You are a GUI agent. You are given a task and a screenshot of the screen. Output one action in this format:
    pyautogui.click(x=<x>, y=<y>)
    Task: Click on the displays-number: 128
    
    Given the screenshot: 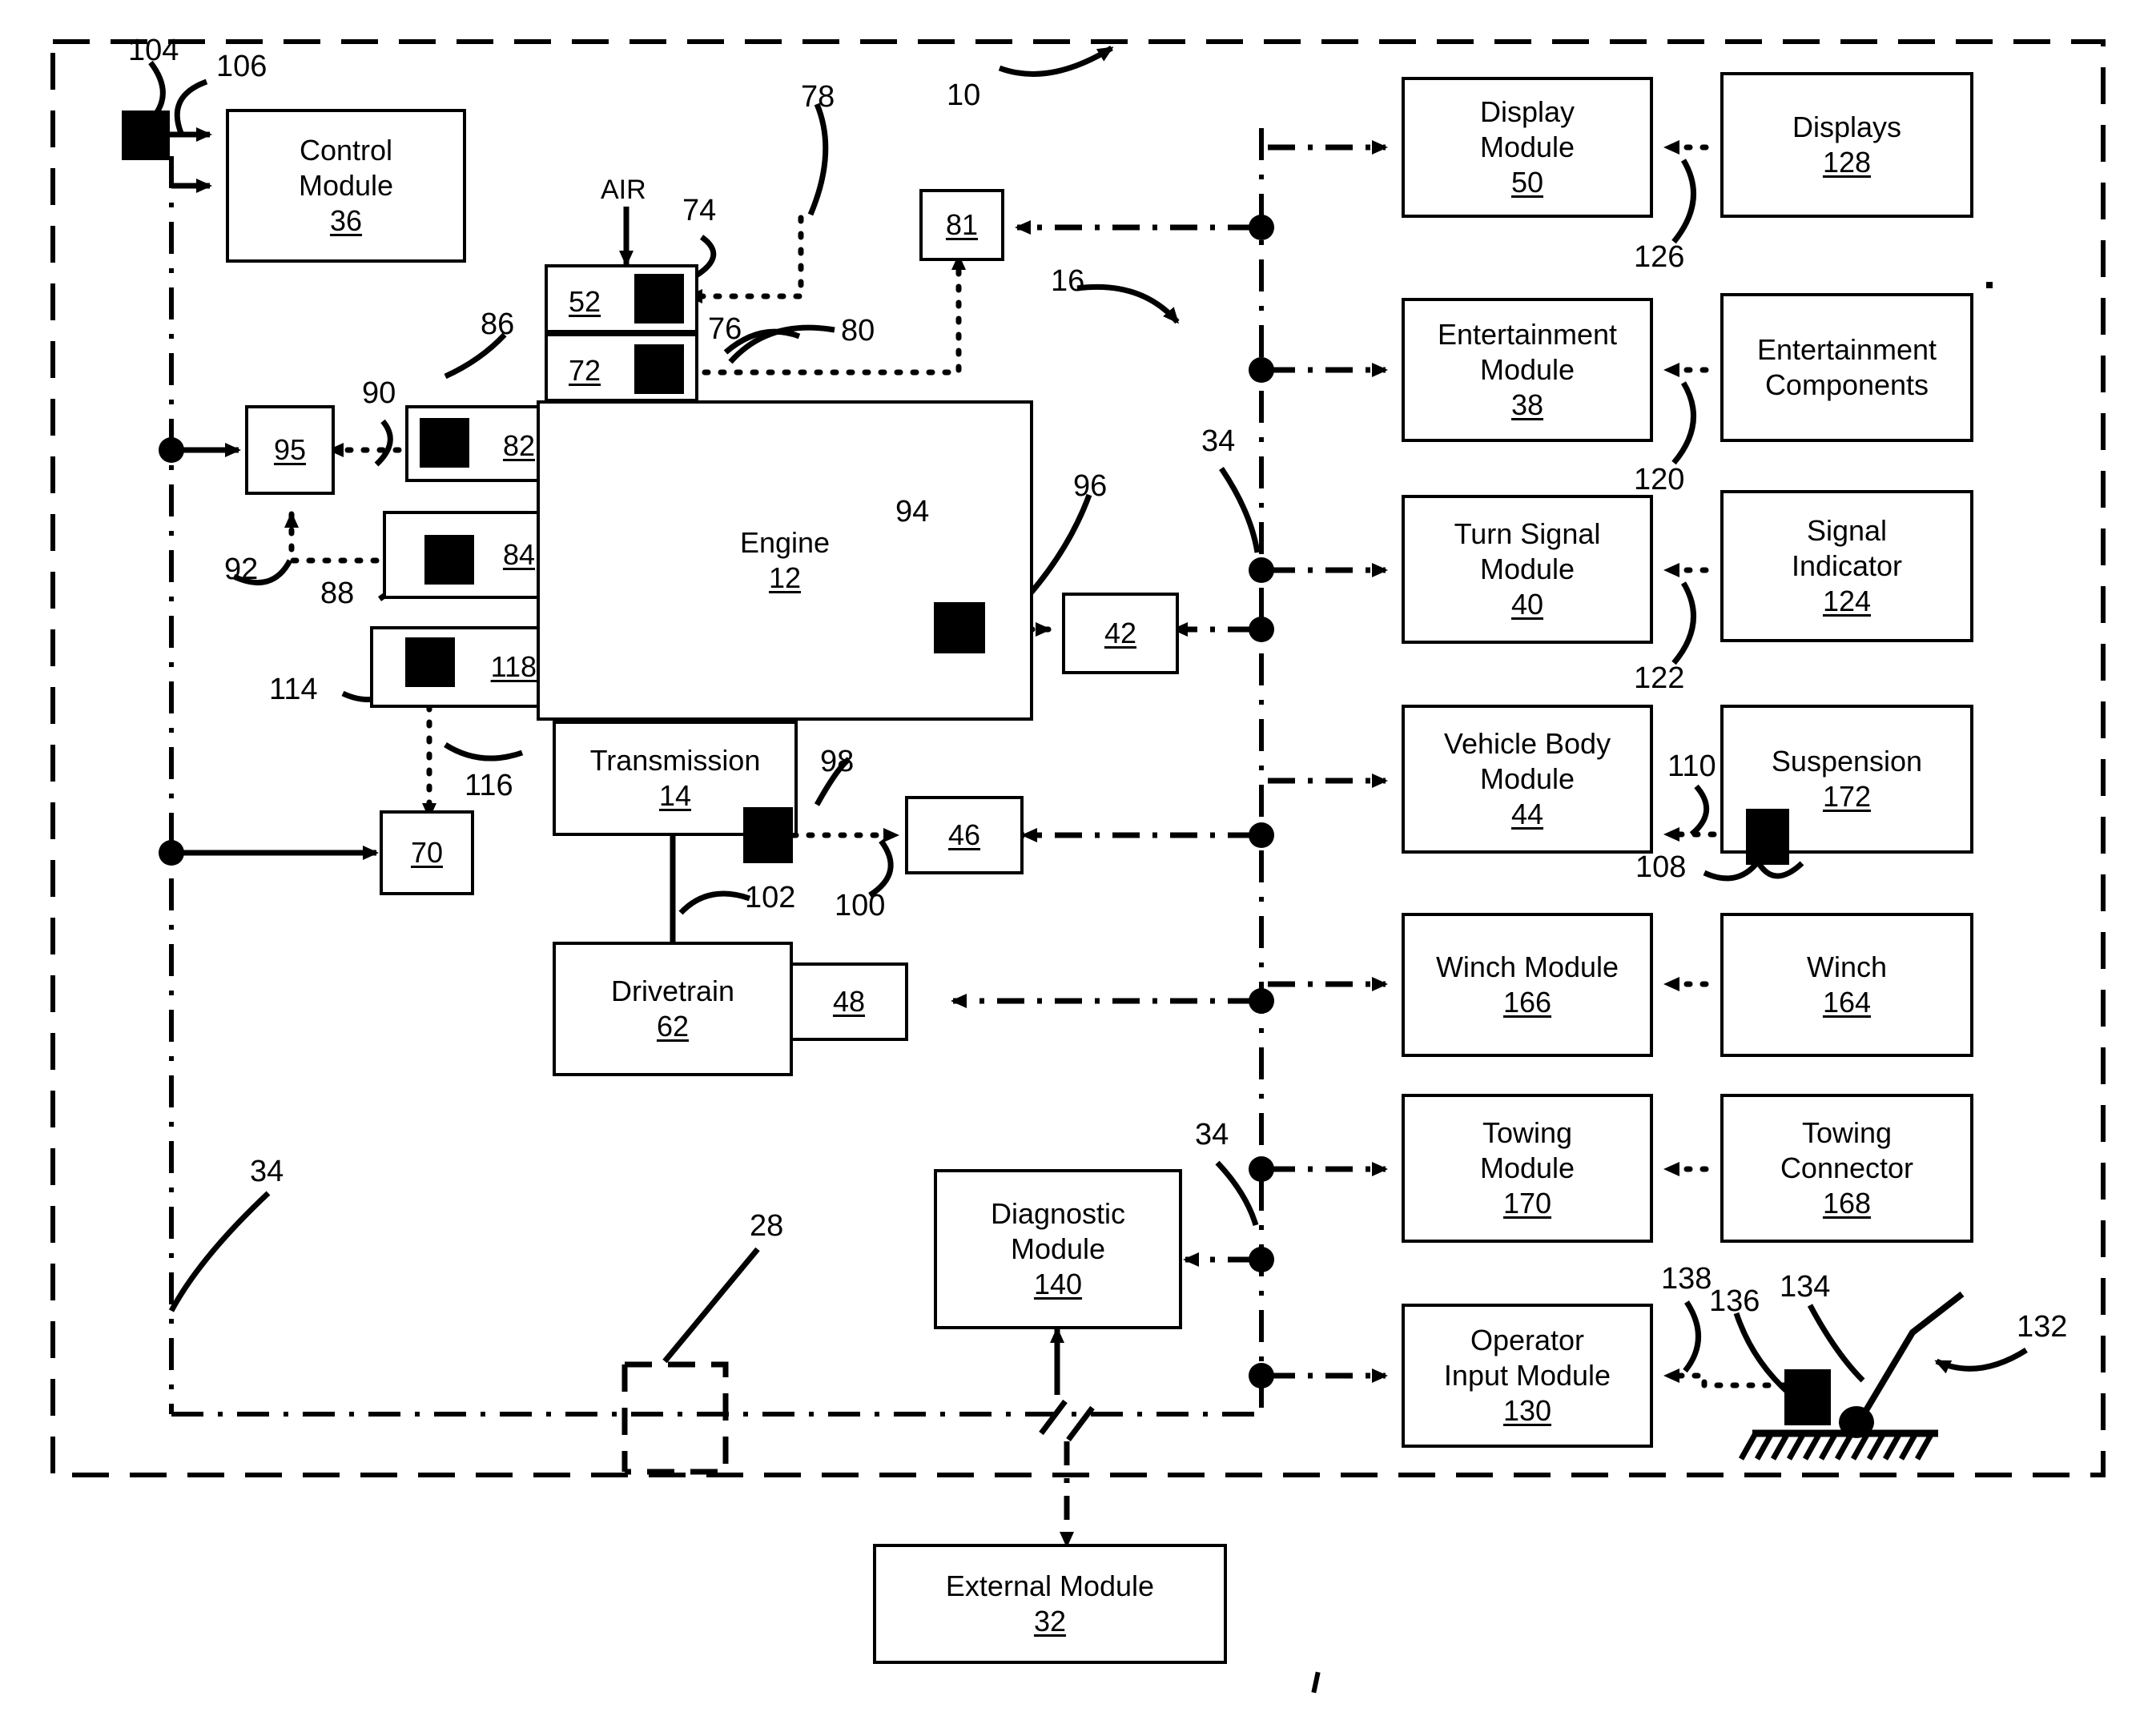 What is the action you would take?
    pyautogui.click(x=1847, y=163)
    